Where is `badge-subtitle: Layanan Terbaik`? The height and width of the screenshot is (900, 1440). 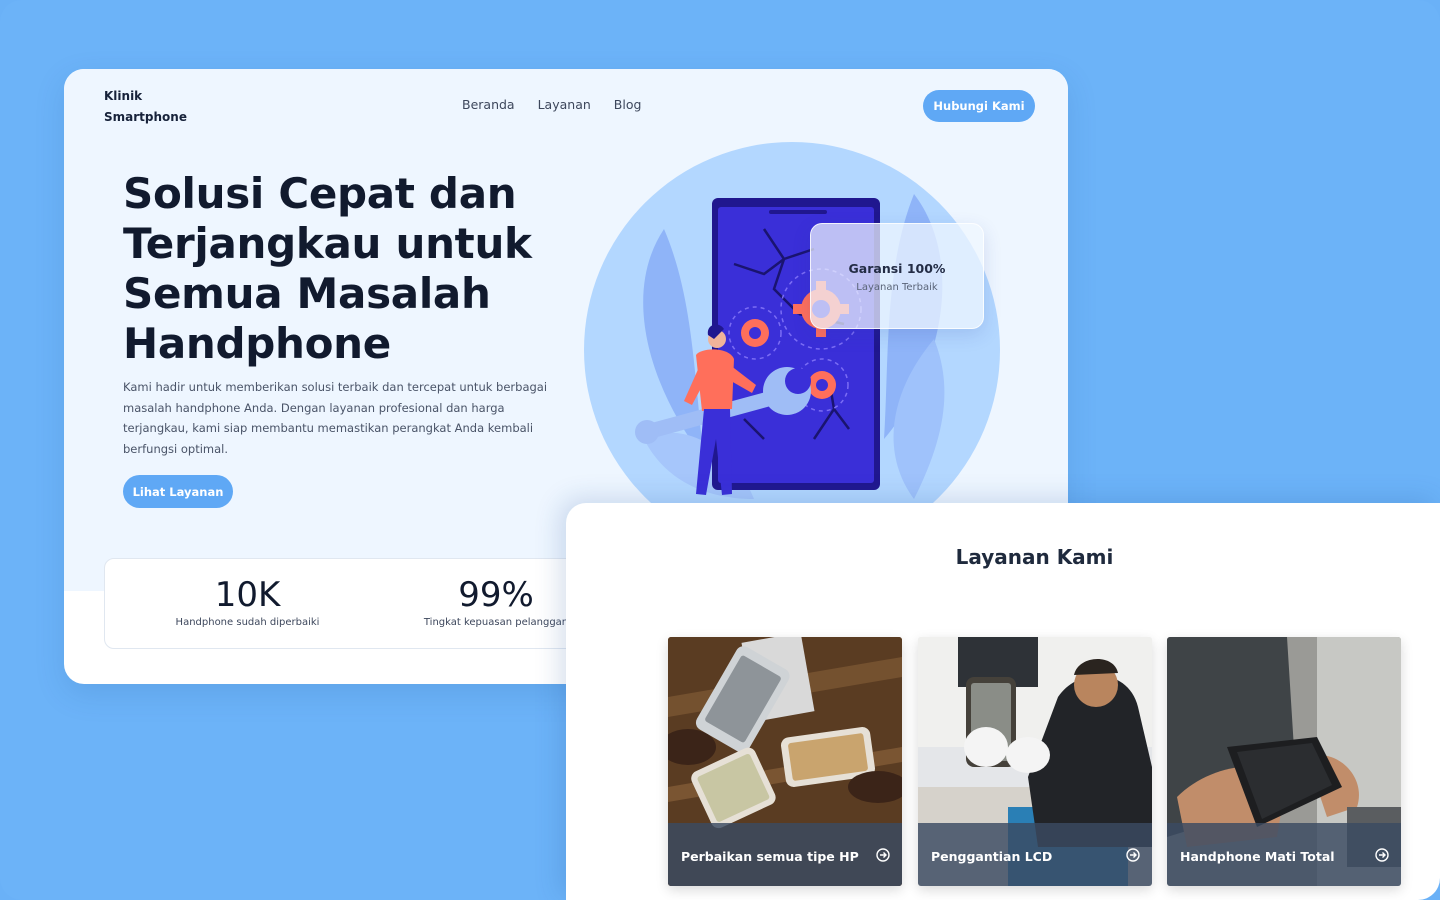 badge-subtitle: Layanan Terbaik is located at coordinates (897, 287).